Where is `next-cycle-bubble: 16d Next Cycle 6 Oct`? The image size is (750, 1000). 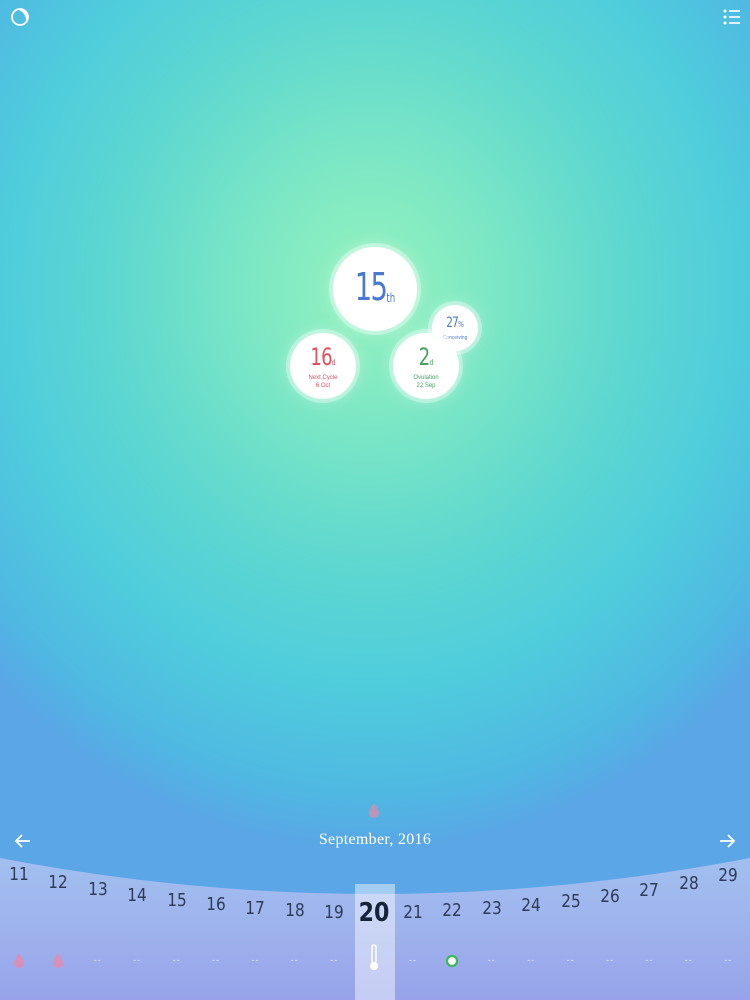
next-cycle-bubble: 16d Next Cycle 6 Oct is located at coordinates (323, 366).